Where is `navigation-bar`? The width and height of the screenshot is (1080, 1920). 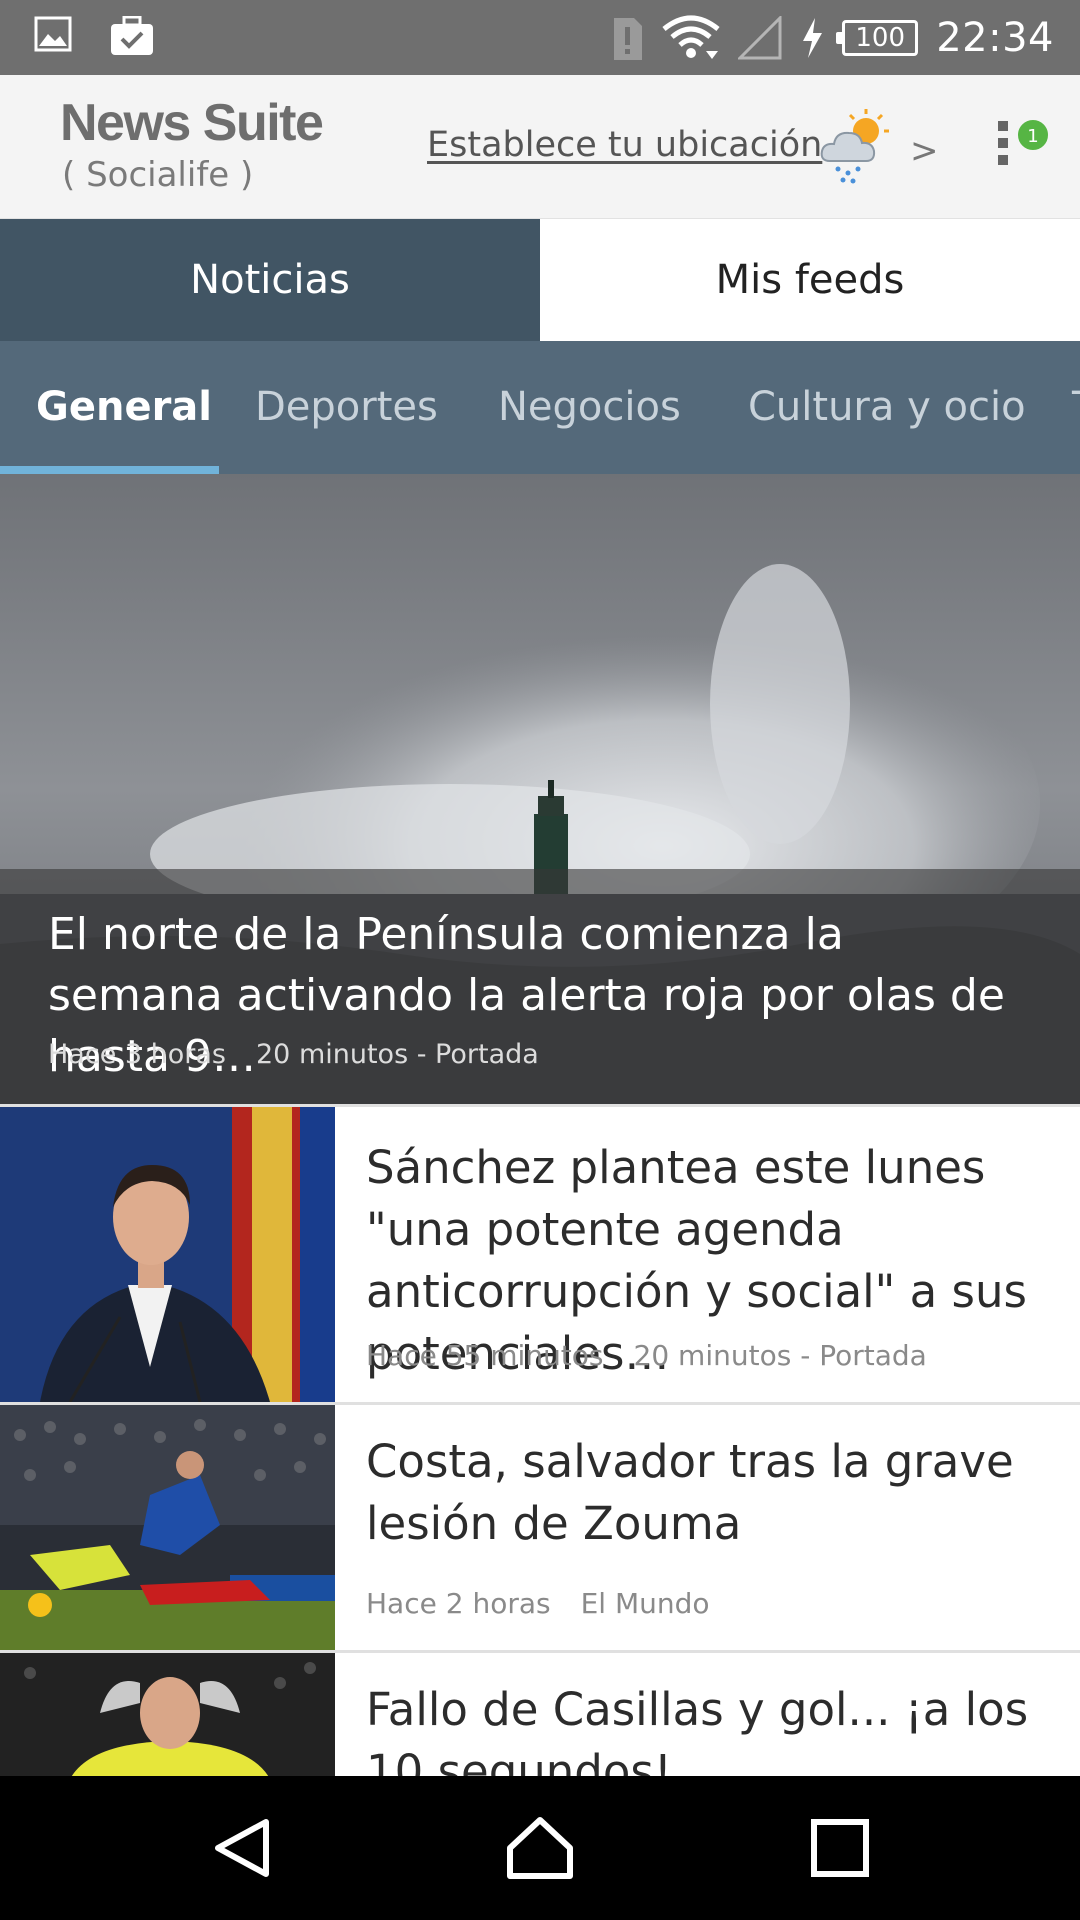
navigation-bar is located at coordinates (540, 1848).